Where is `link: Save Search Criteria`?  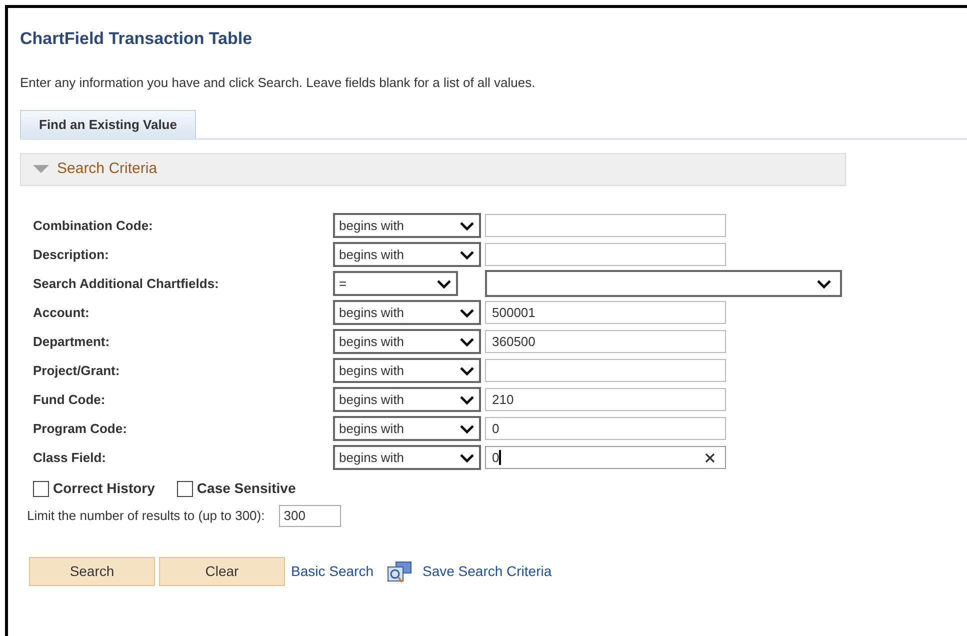 link: Save Search Criteria is located at coordinates (487, 571).